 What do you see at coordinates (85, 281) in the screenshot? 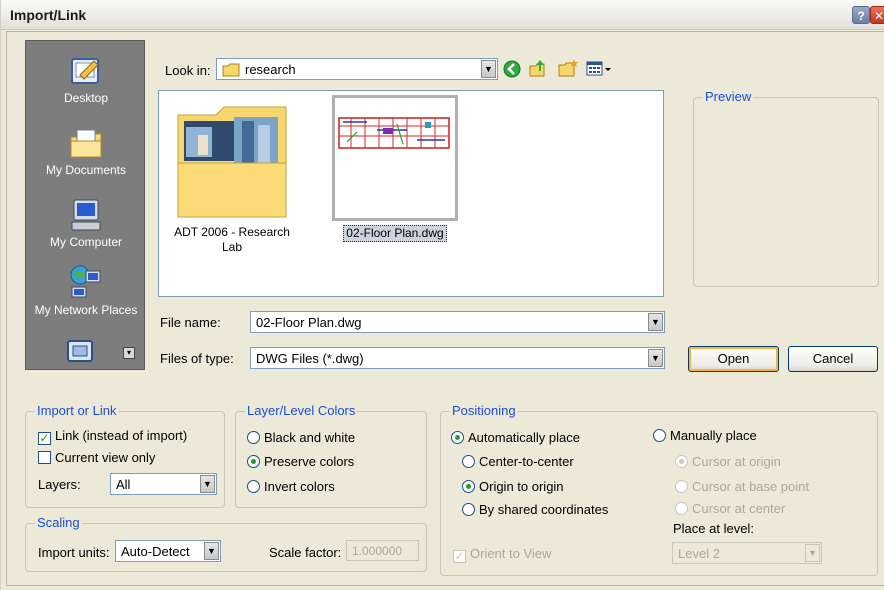
I see `my-network-places-icon` at bounding box center [85, 281].